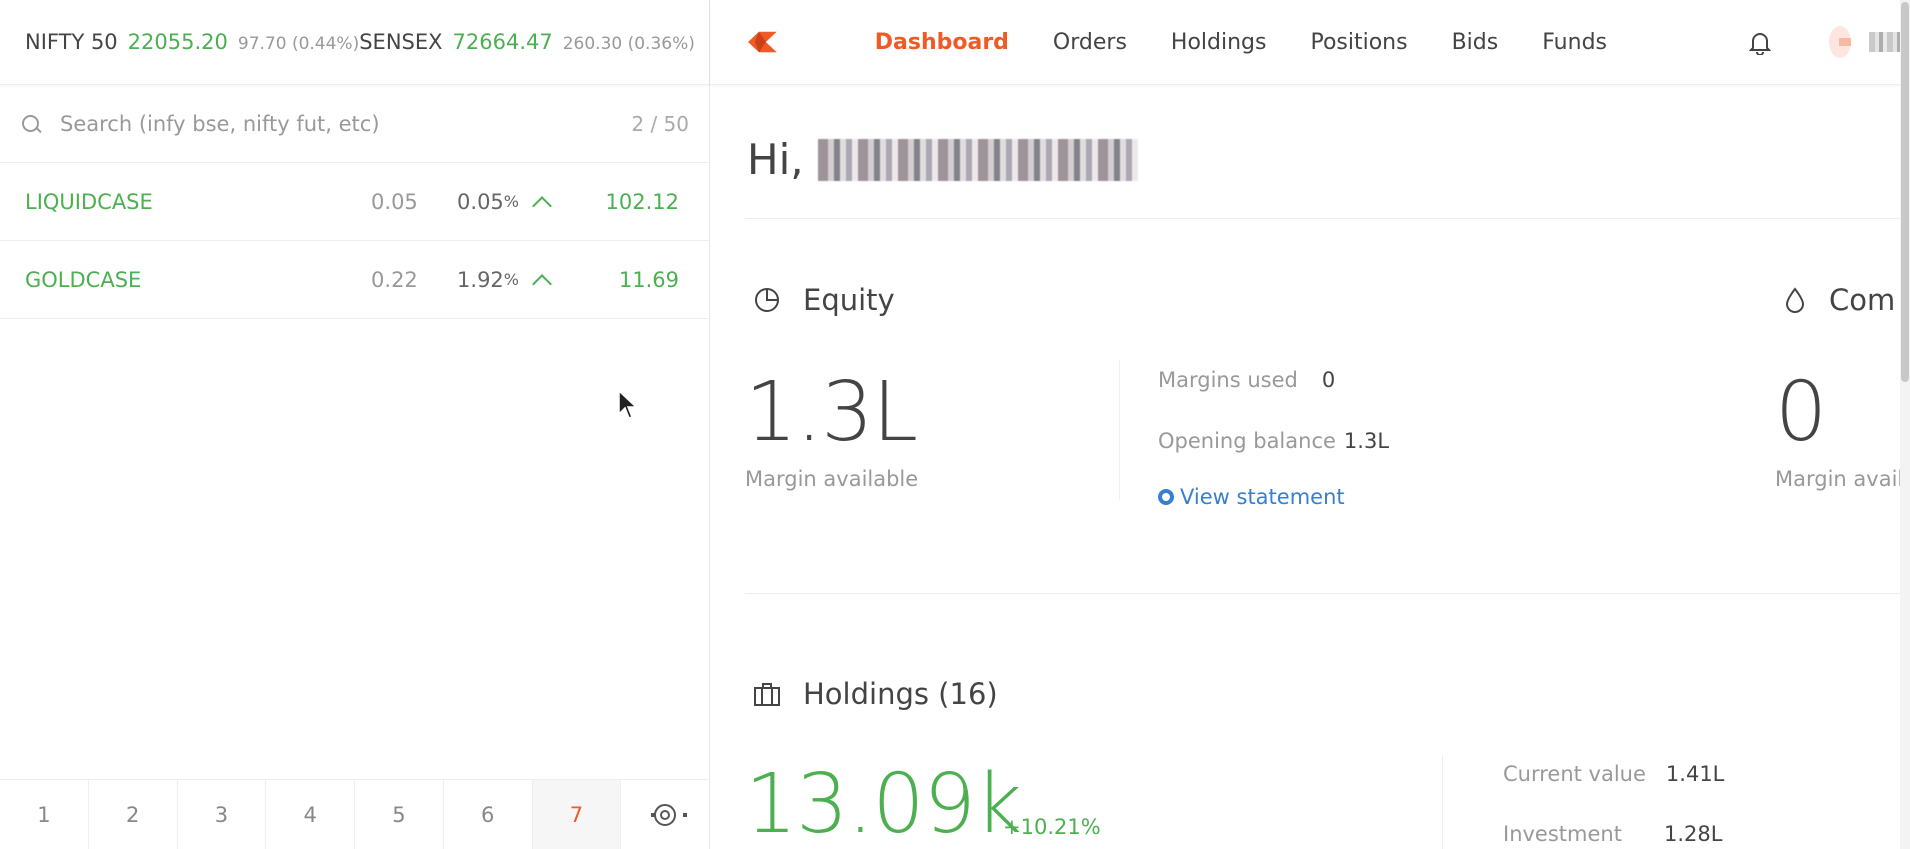 The image size is (1910, 849). What do you see at coordinates (767, 300) in the screenshot?
I see `pie-chart-icon` at bounding box center [767, 300].